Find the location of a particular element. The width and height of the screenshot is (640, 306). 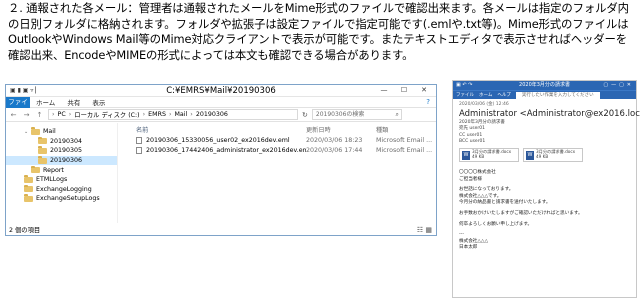

tree-item-exchangelogging: ExchangeLogging is located at coordinates (61, 189).